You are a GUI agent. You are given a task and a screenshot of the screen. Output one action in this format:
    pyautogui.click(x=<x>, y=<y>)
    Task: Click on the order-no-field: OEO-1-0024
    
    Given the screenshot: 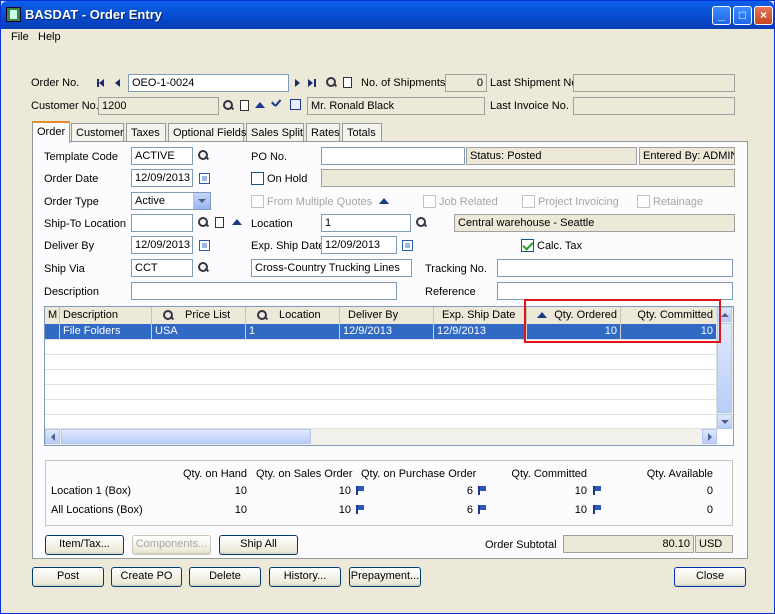 What is the action you would take?
    pyautogui.click(x=208, y=83)
    